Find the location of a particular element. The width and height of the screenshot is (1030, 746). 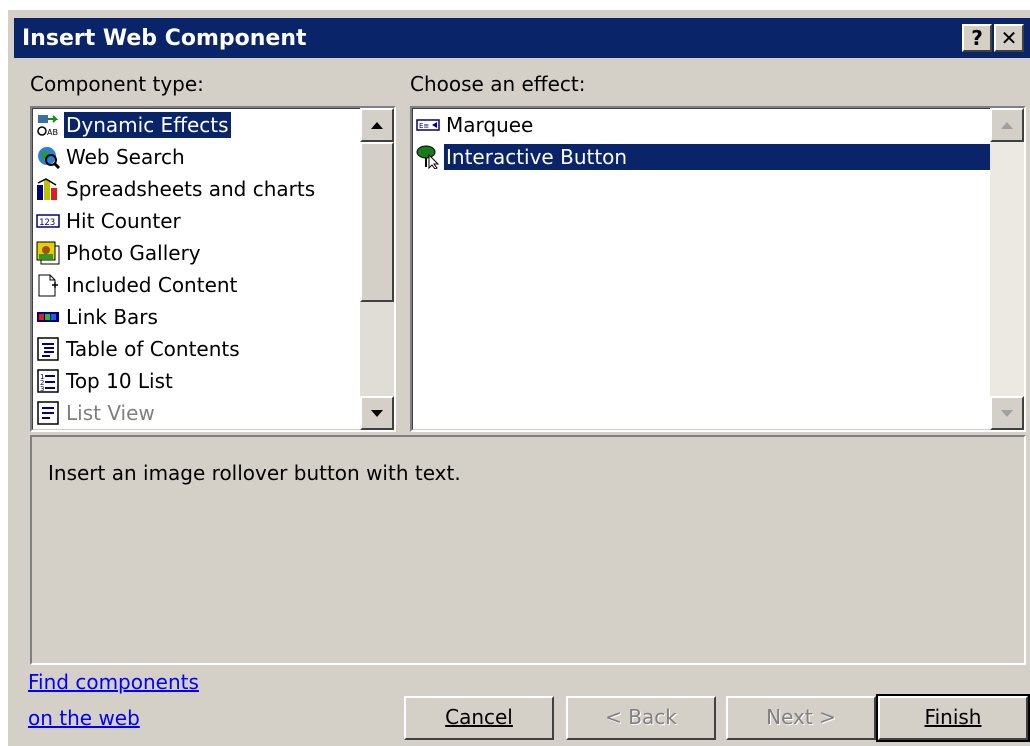

photo-gallery-icon is located at coordinates (48, 253).